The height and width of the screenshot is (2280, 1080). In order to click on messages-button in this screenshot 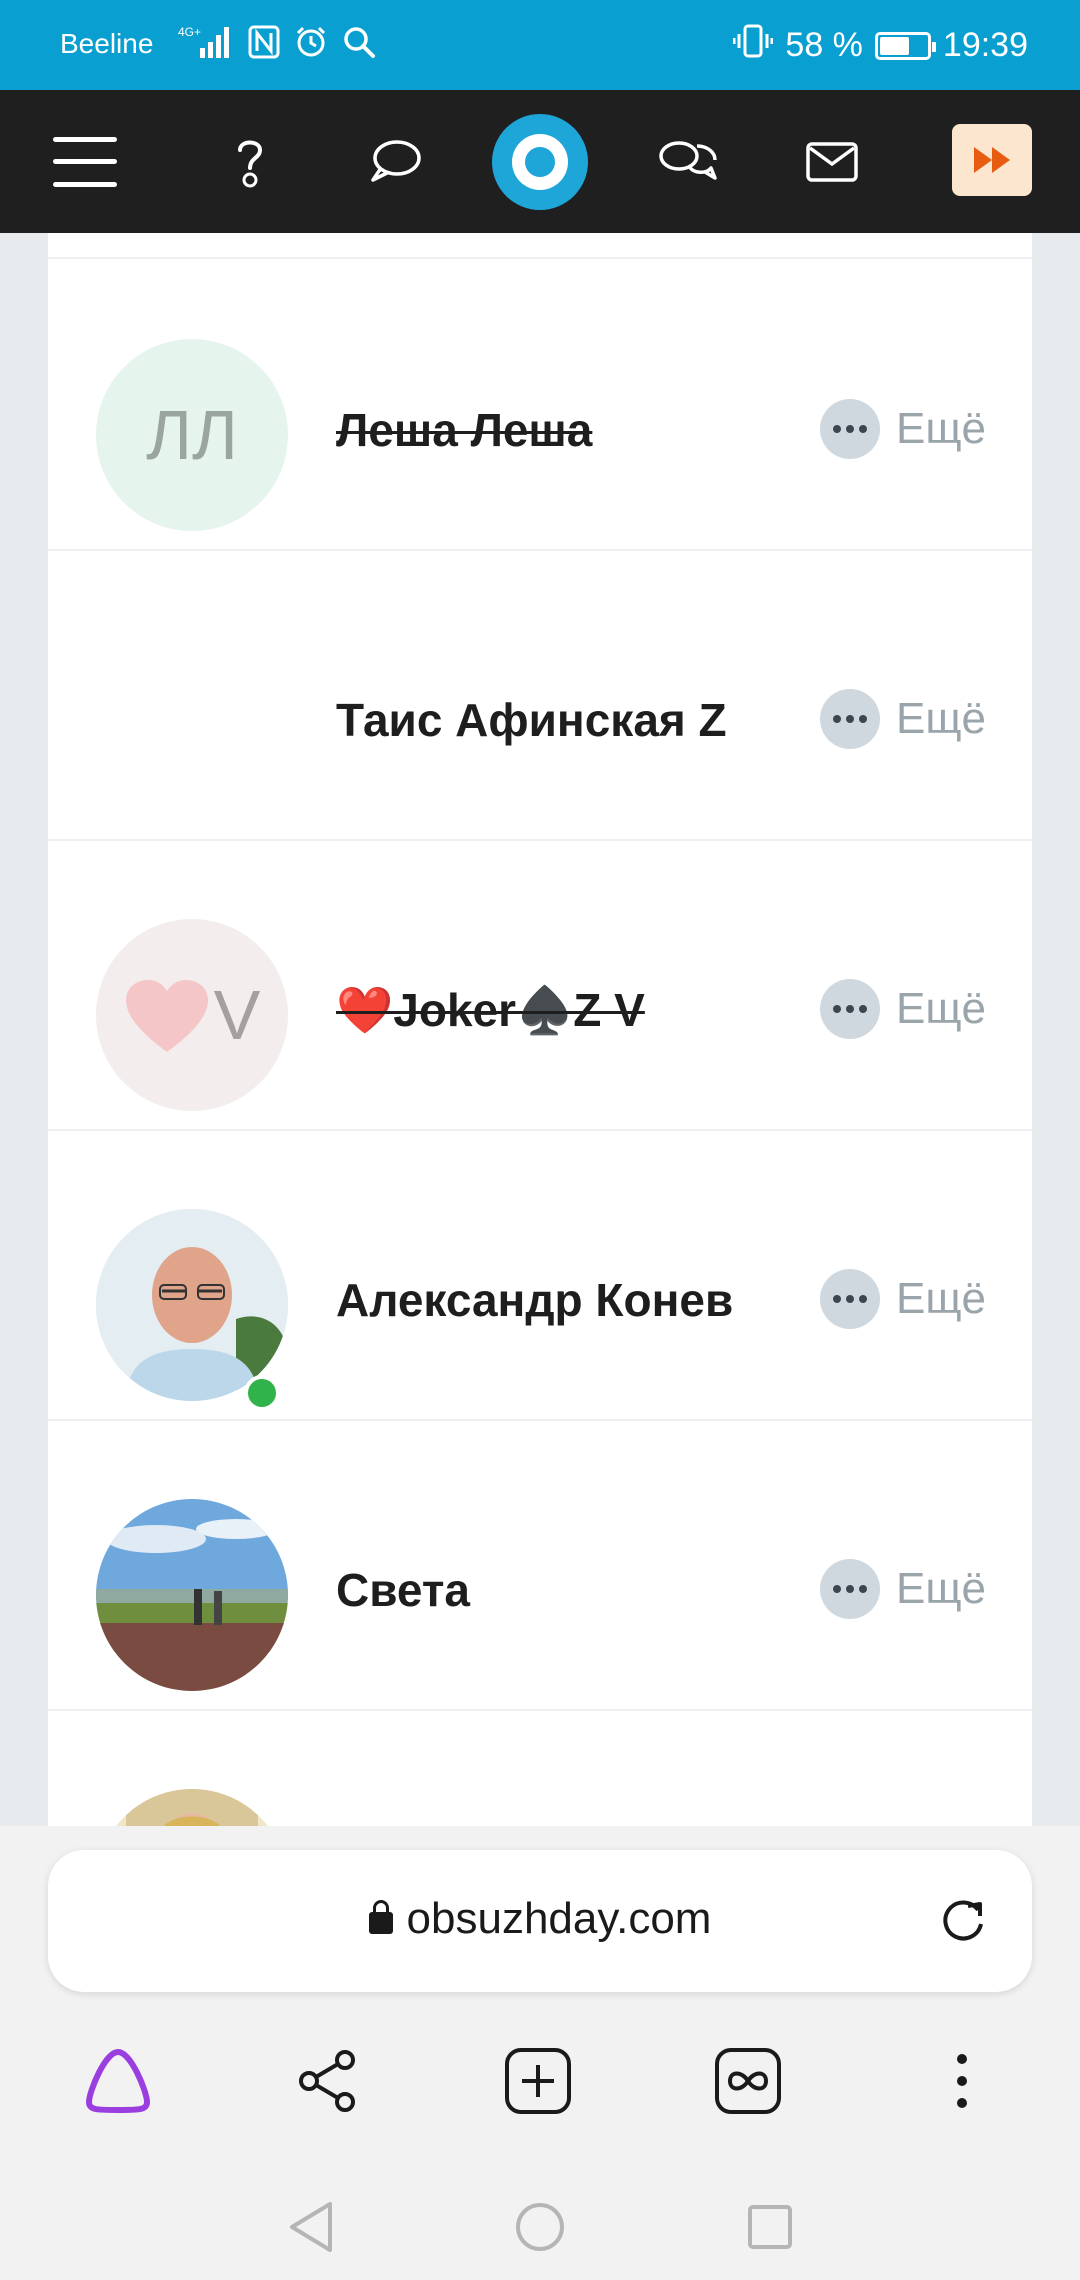, I will do `click(396, 161)`.